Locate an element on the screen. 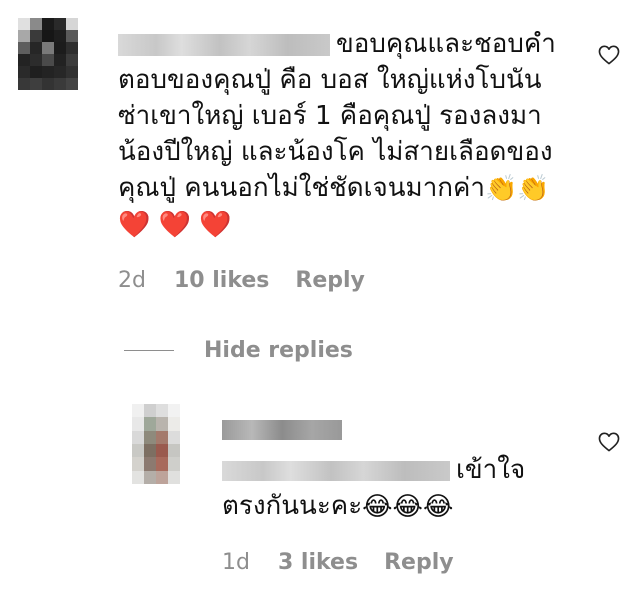  reply-text: เข้าใจ ตรงกันนะคะ😂😂😂 is located at coordinates (402, 488).